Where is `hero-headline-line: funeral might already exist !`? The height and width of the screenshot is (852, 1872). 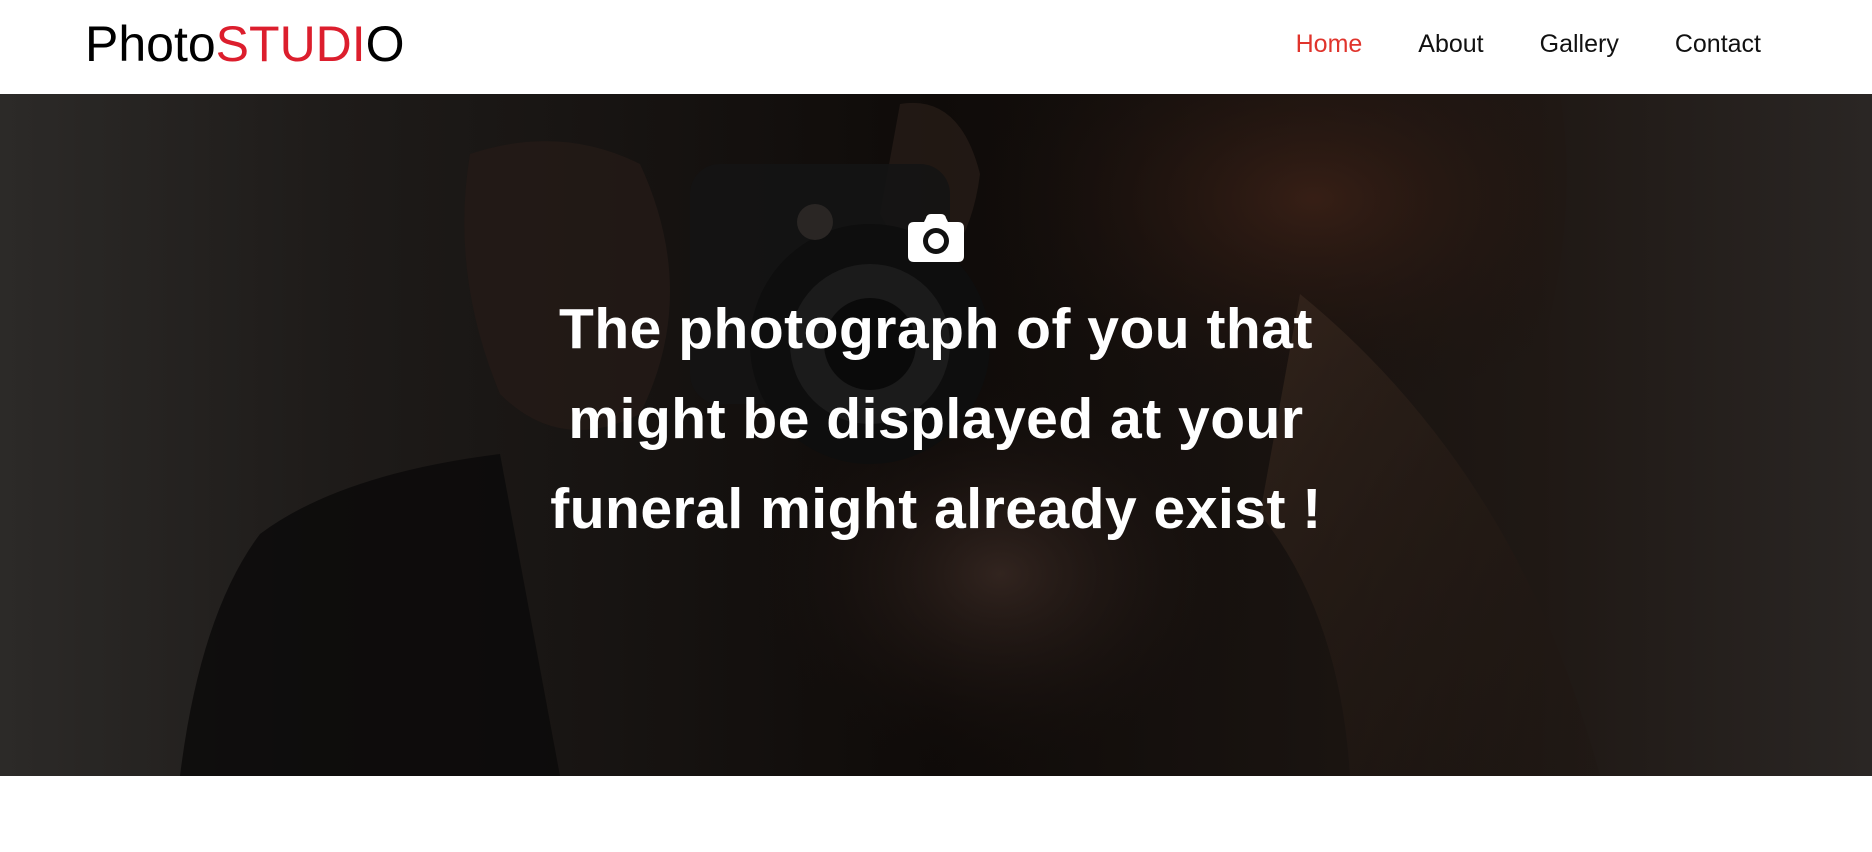 hero-headline-line: funeral might already exist ! is located at coordinates (936, 509).